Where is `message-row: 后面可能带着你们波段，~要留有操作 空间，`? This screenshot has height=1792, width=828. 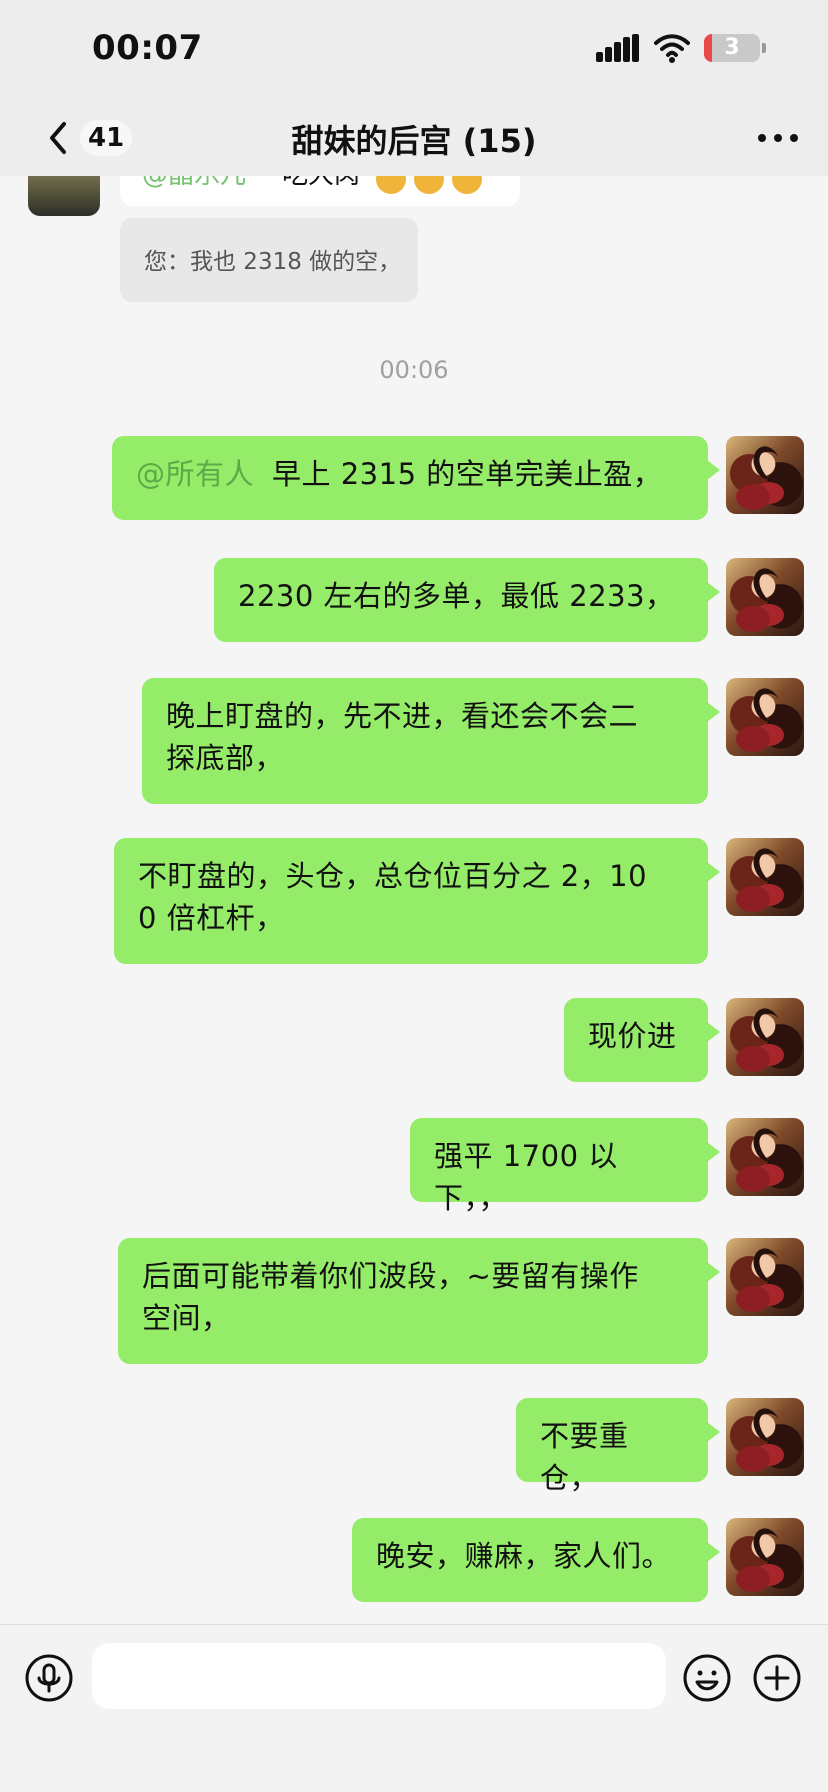 message-row: 后面可能带着你们波段，~要留有操作 空间， is located at coordinates (414, 1301).